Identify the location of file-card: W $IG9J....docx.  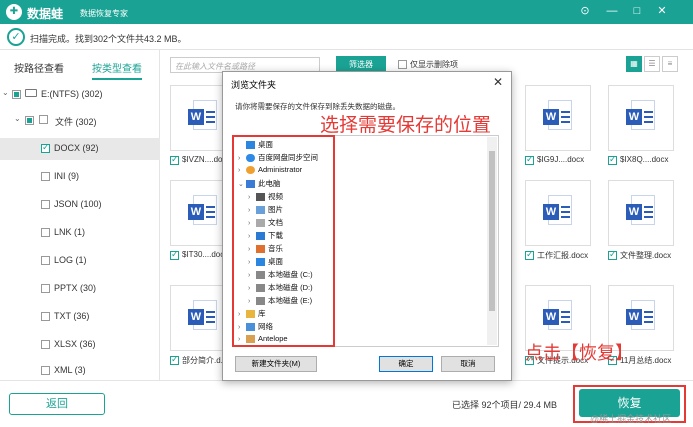
(558, 128).